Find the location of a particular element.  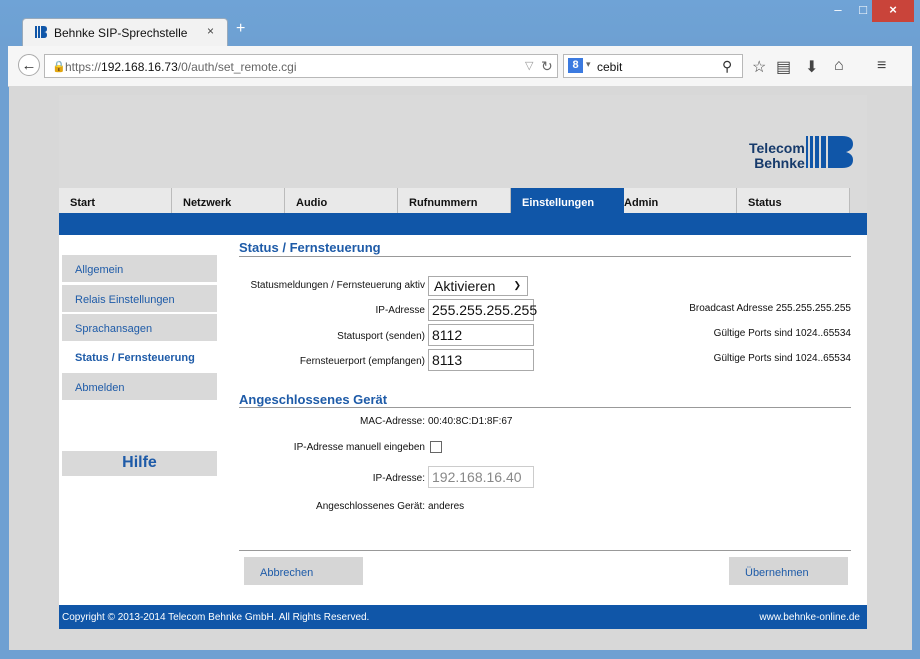

search-input: cebit is located at coordinates (609, 67).